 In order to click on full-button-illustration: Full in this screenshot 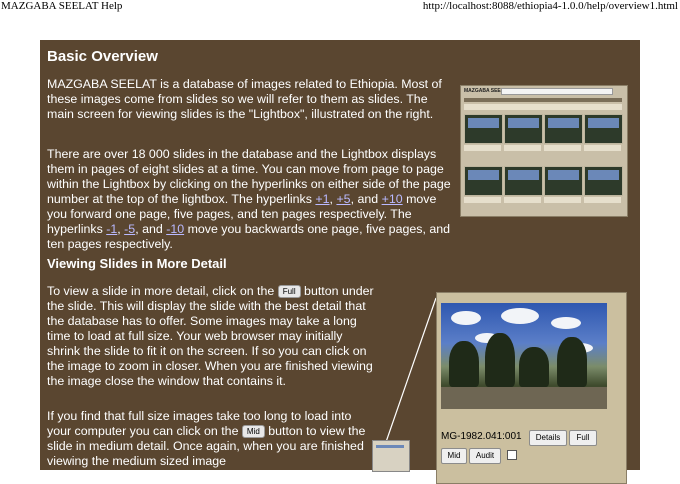, I will do `click(289, 291)`.